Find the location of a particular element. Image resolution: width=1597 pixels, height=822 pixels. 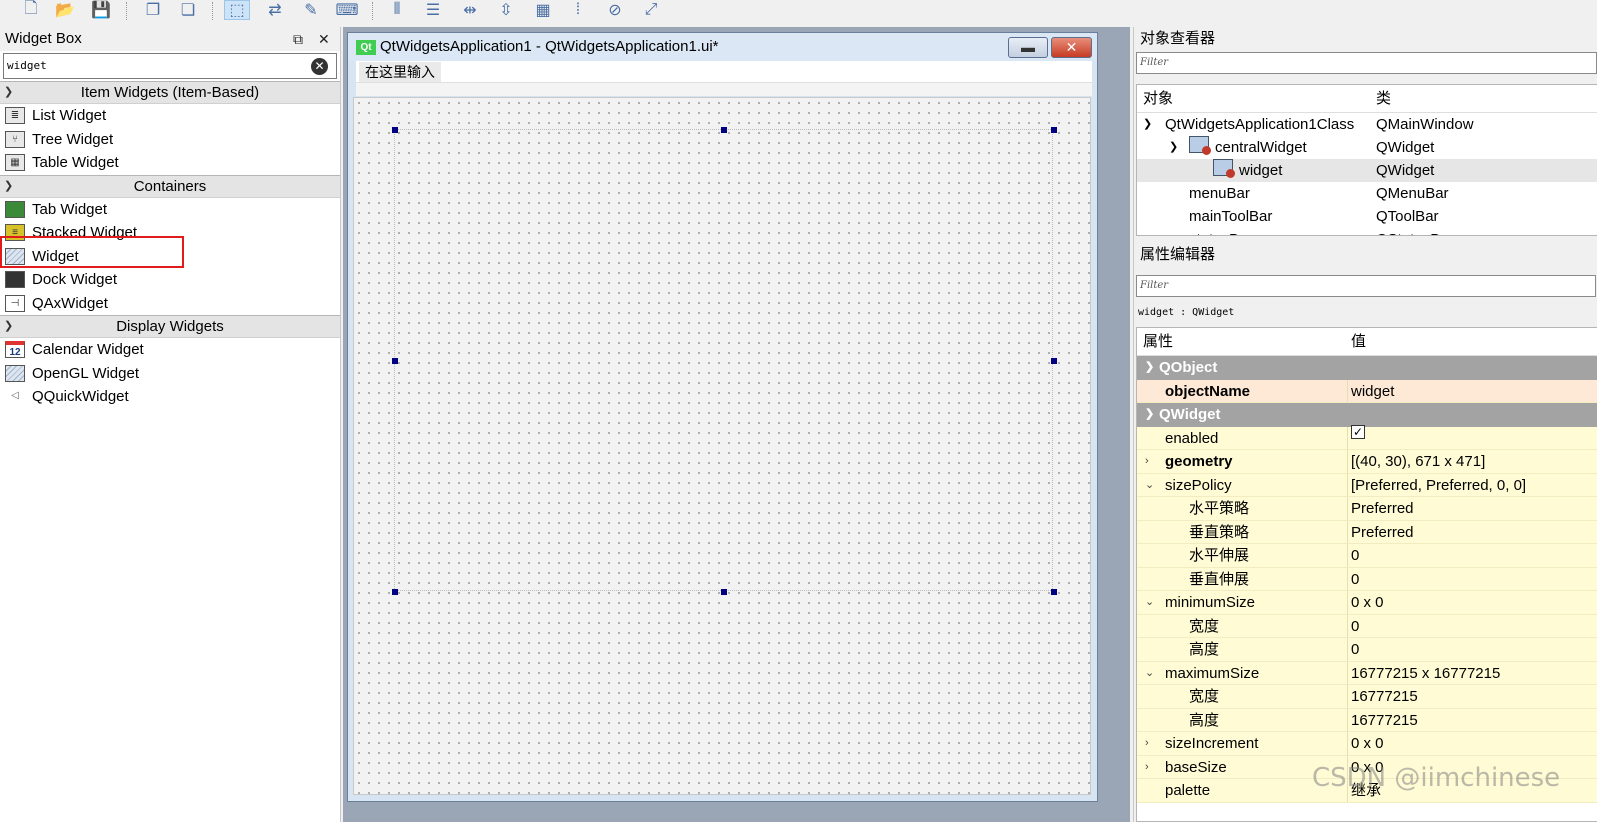

widget-item-list-widget: ≣ List Widget is located at coordinates (170, 116).